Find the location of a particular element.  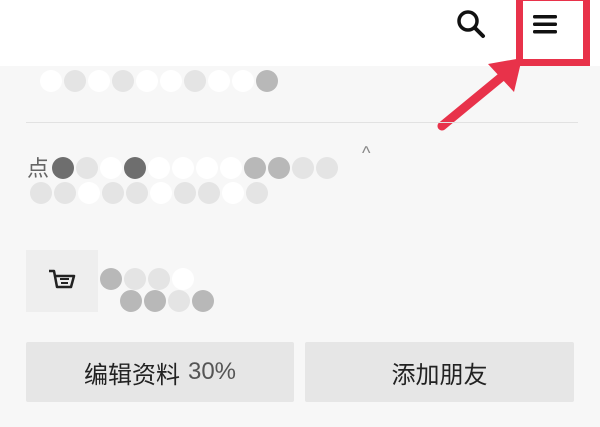

store-card is located at coordinates (62, 281).